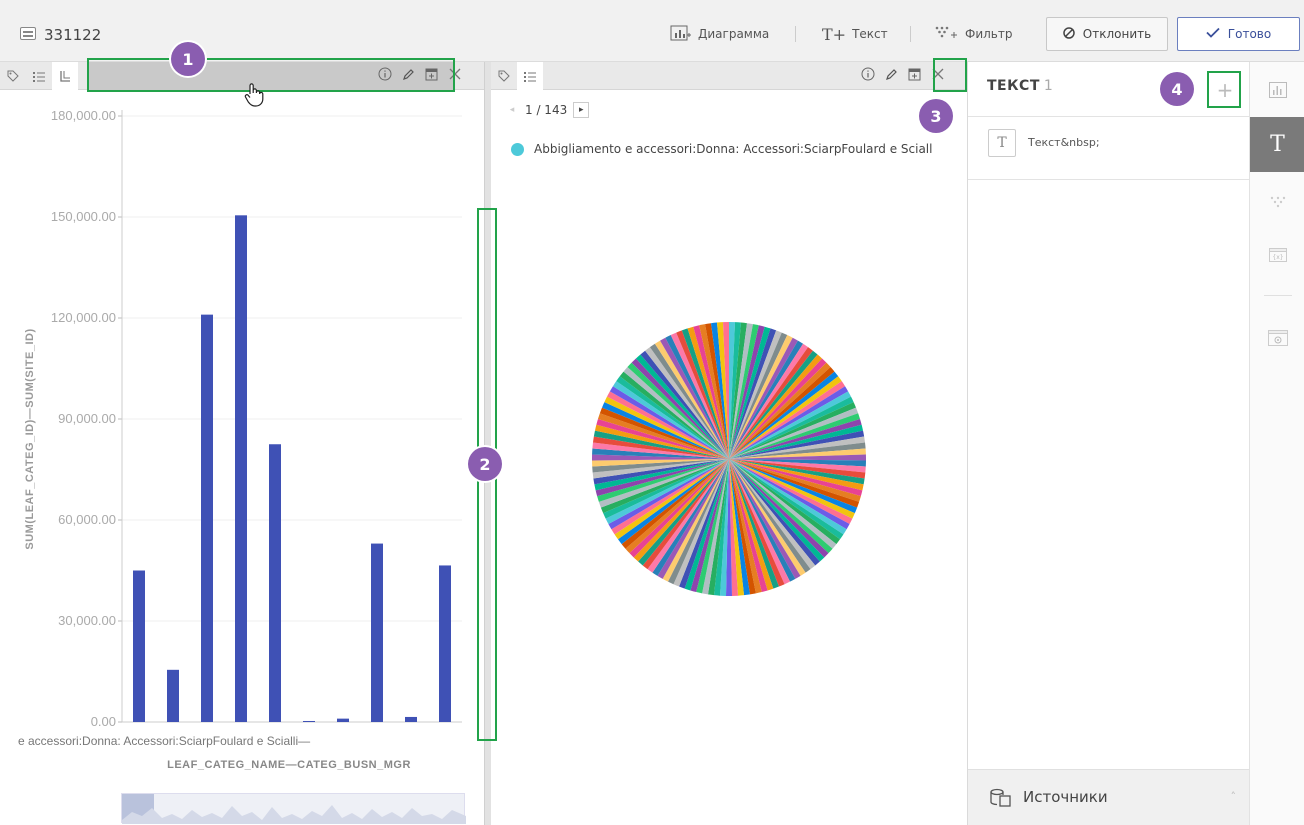 This screenshot has height=825, width=1304. I want to click on reject-button: Отклонить, so click(1107, 34).